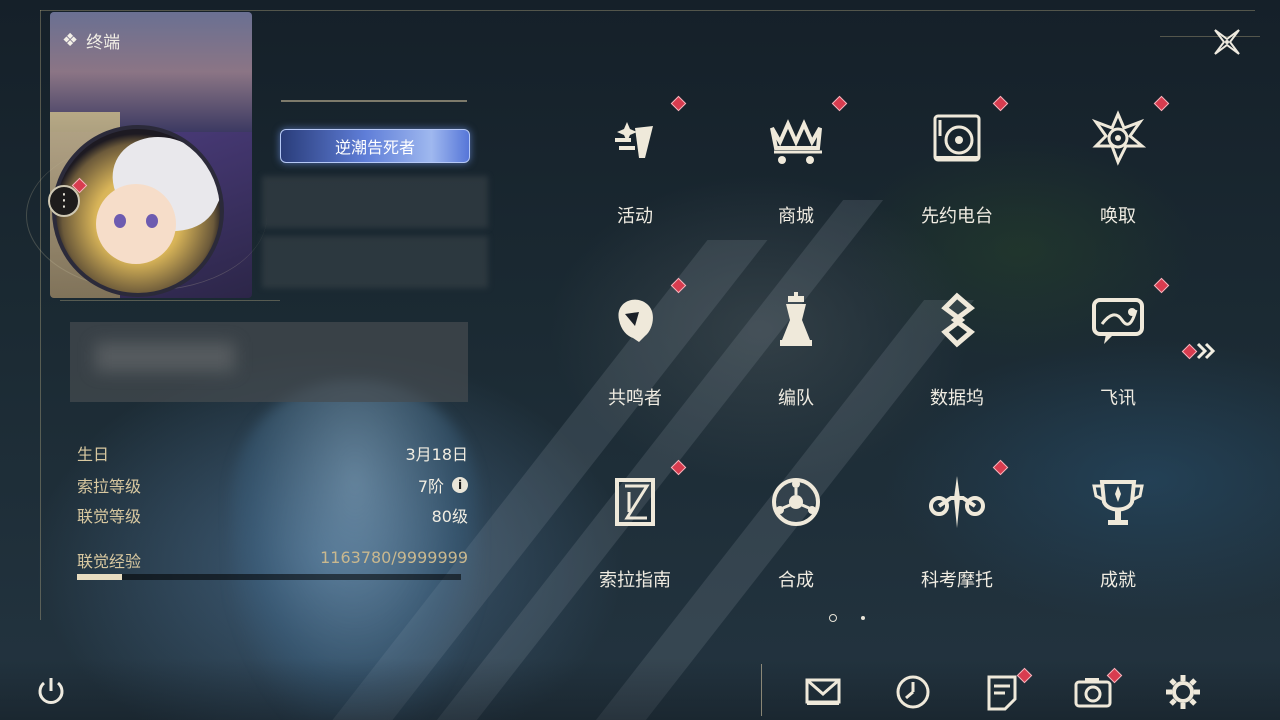 The height and width of the screenshot is (720, 1280). I want to click on menu-item: 先约电台, so click(957, 170).